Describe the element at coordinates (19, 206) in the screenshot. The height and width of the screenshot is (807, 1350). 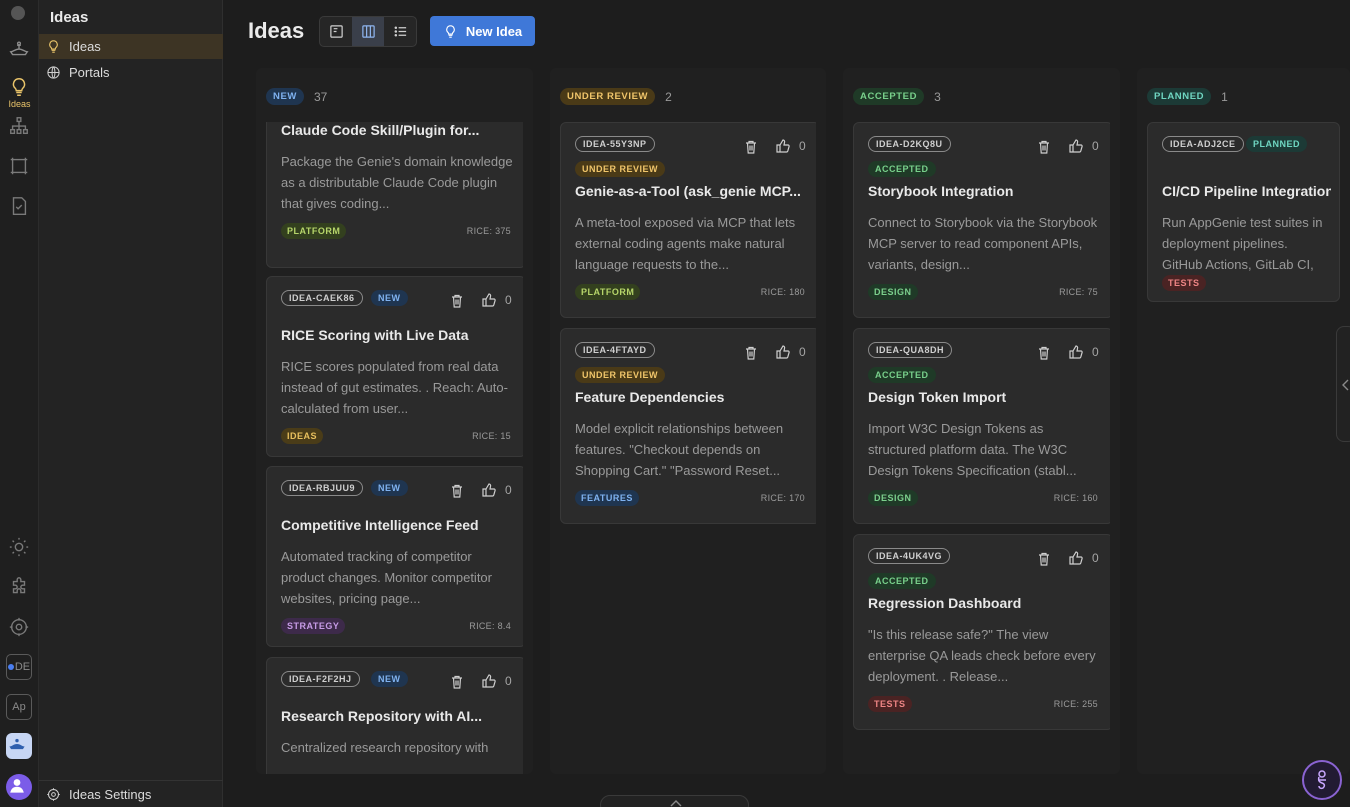
I see `checklist-icon` at that location.